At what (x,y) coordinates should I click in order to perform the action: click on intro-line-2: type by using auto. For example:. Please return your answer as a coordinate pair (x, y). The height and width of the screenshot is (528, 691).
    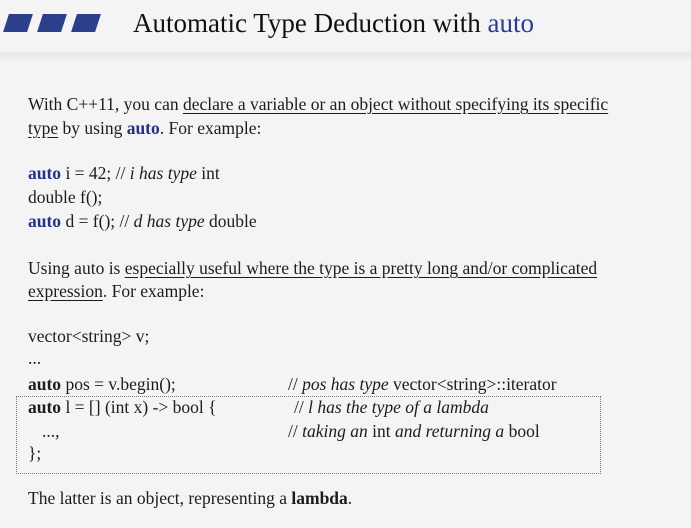
    Looking at the image, I should click on (145, 128).